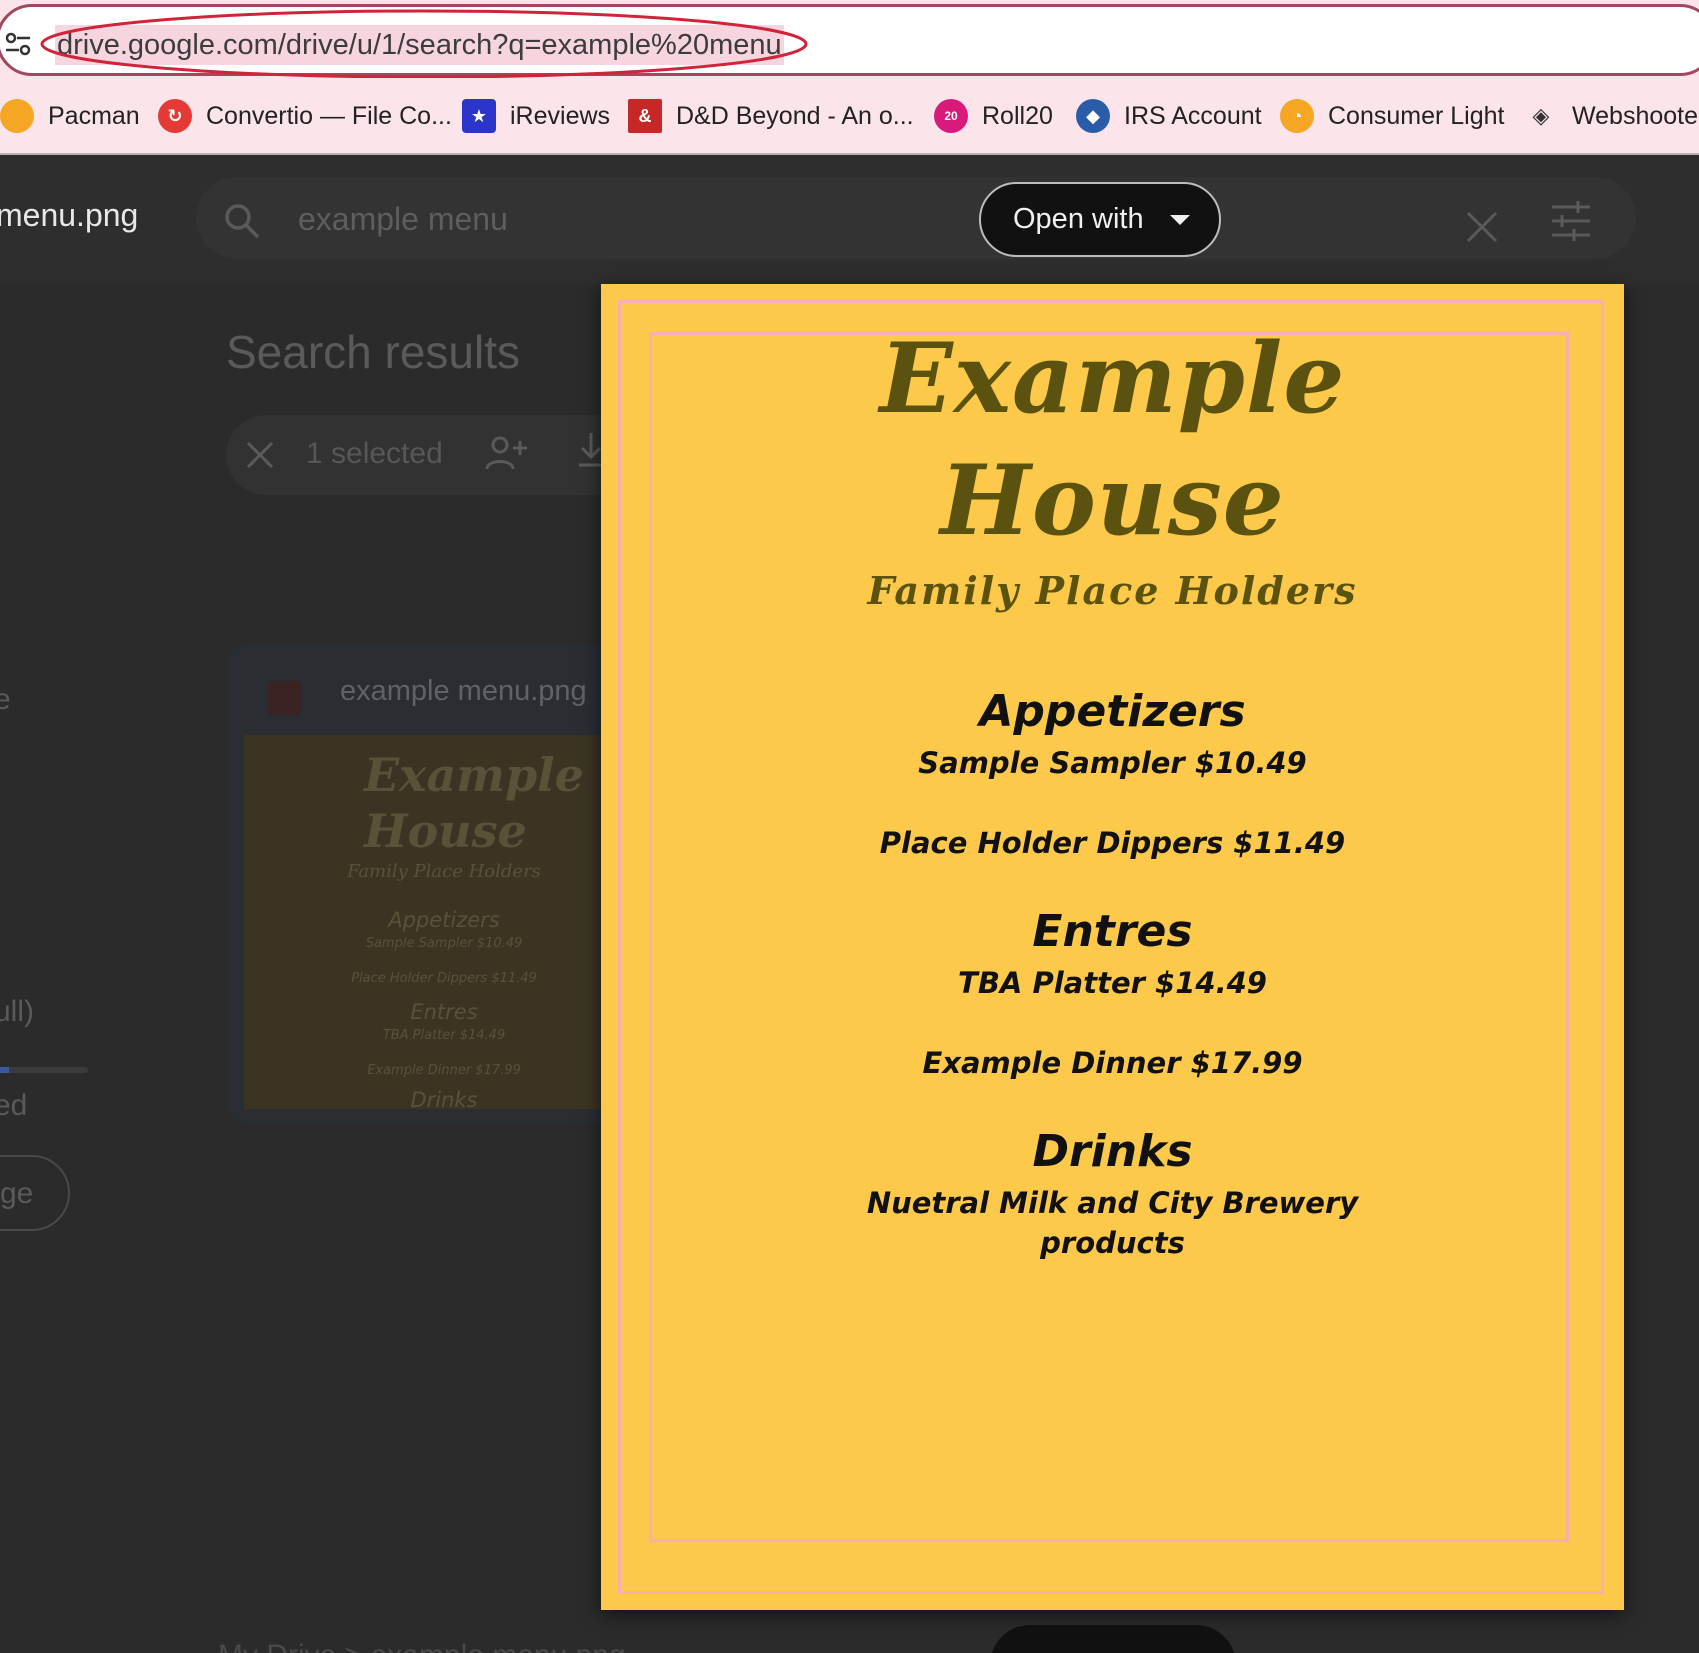 The width and height of the screenshot is (1699, 1653). What do you see at coordinates (1571, 221) in the screenshot?
I see `filter-icon` at bounding box center [1571, 221].